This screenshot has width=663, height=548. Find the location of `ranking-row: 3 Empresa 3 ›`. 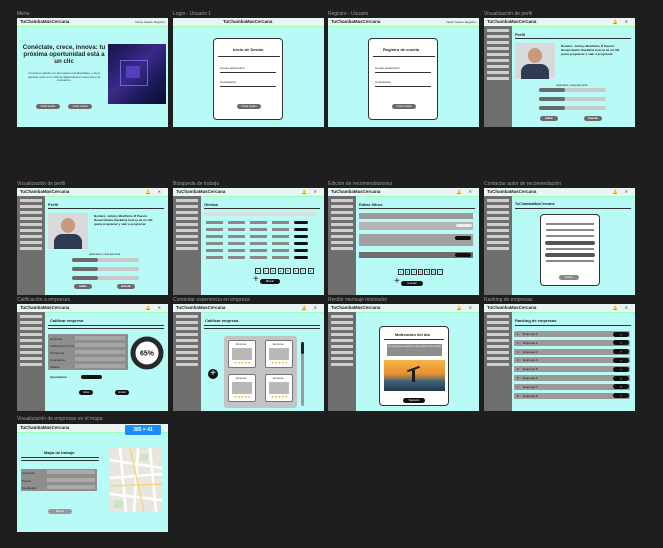

ranking-row: 3 Empresa 3 › is located at coordinates (572, 351).